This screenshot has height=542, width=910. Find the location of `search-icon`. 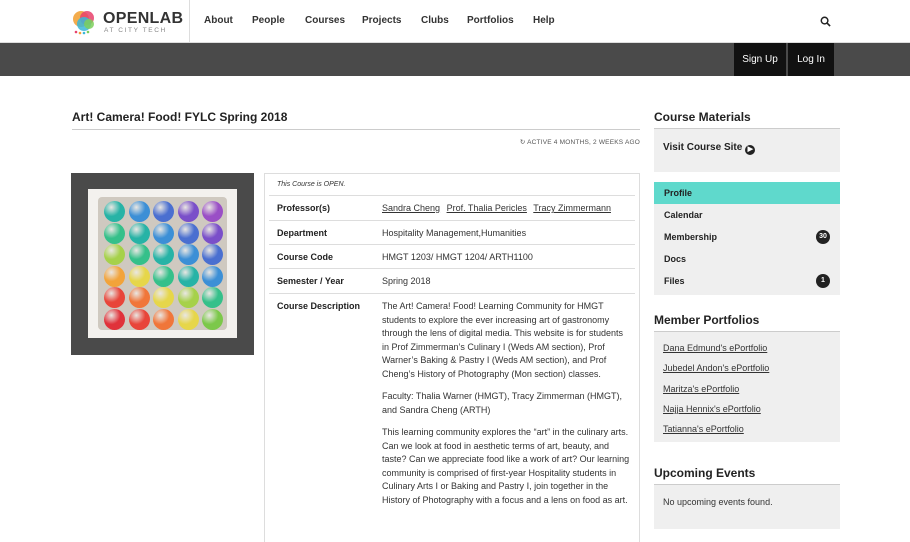

search-icon is located at coordinates (825, 21).